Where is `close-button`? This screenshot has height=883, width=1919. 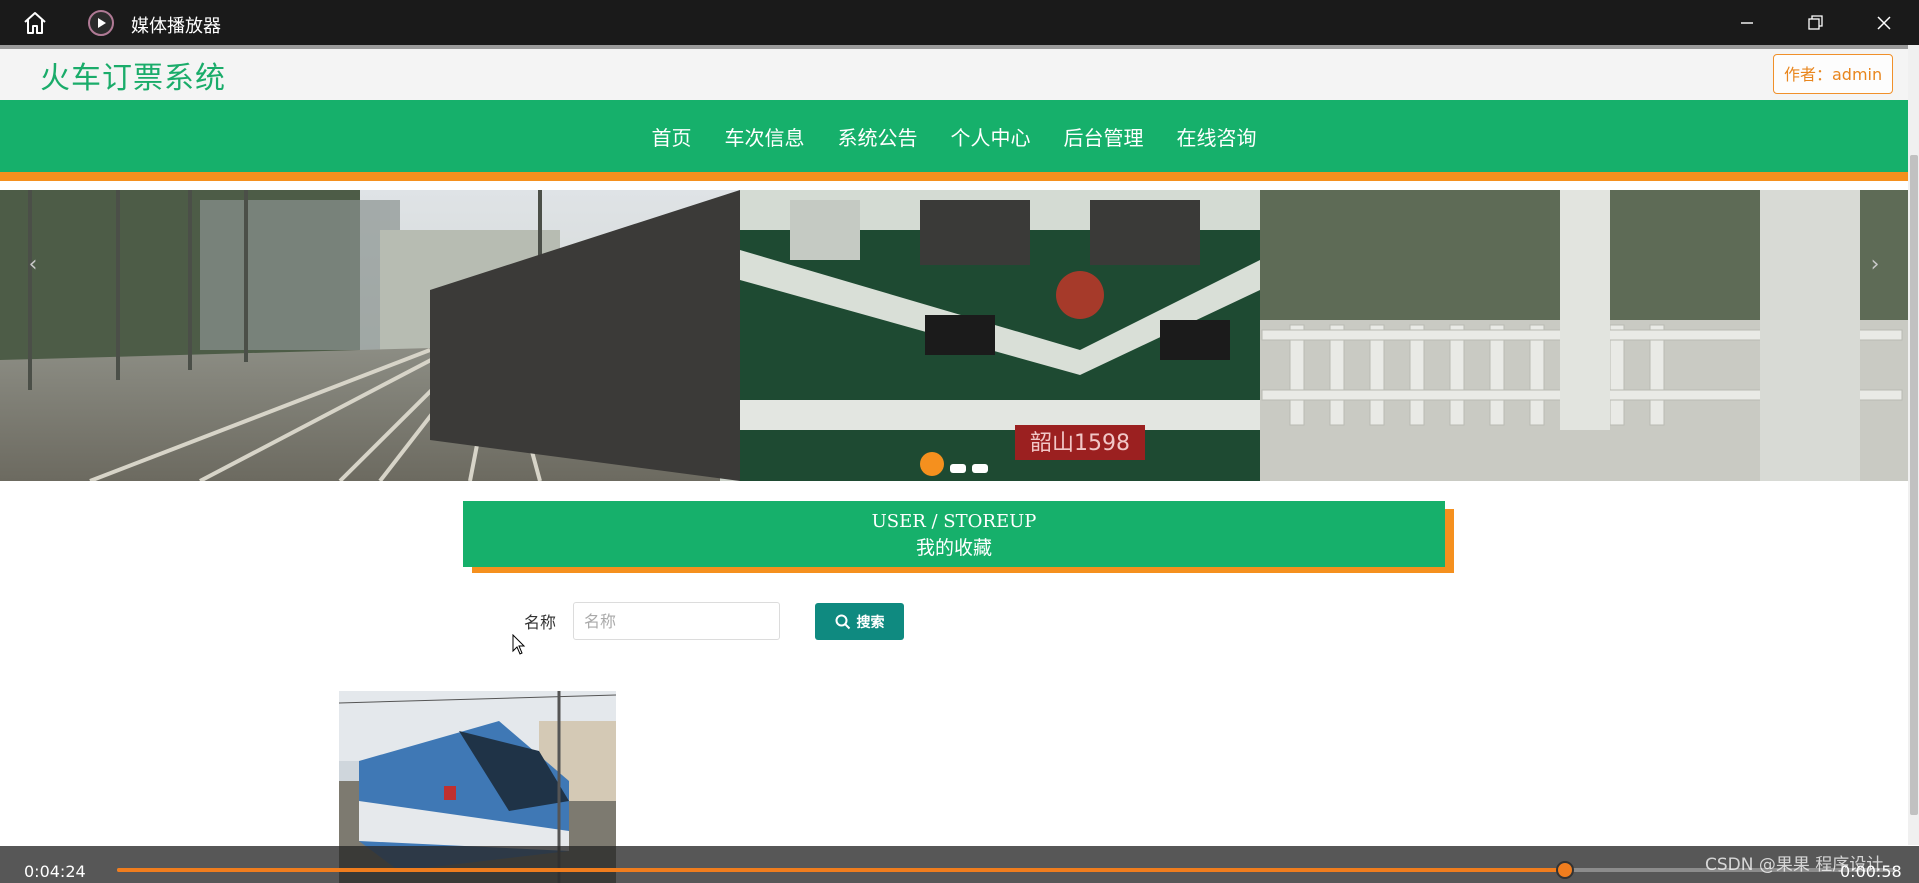
close-button is located at coordinates (1884, 22).